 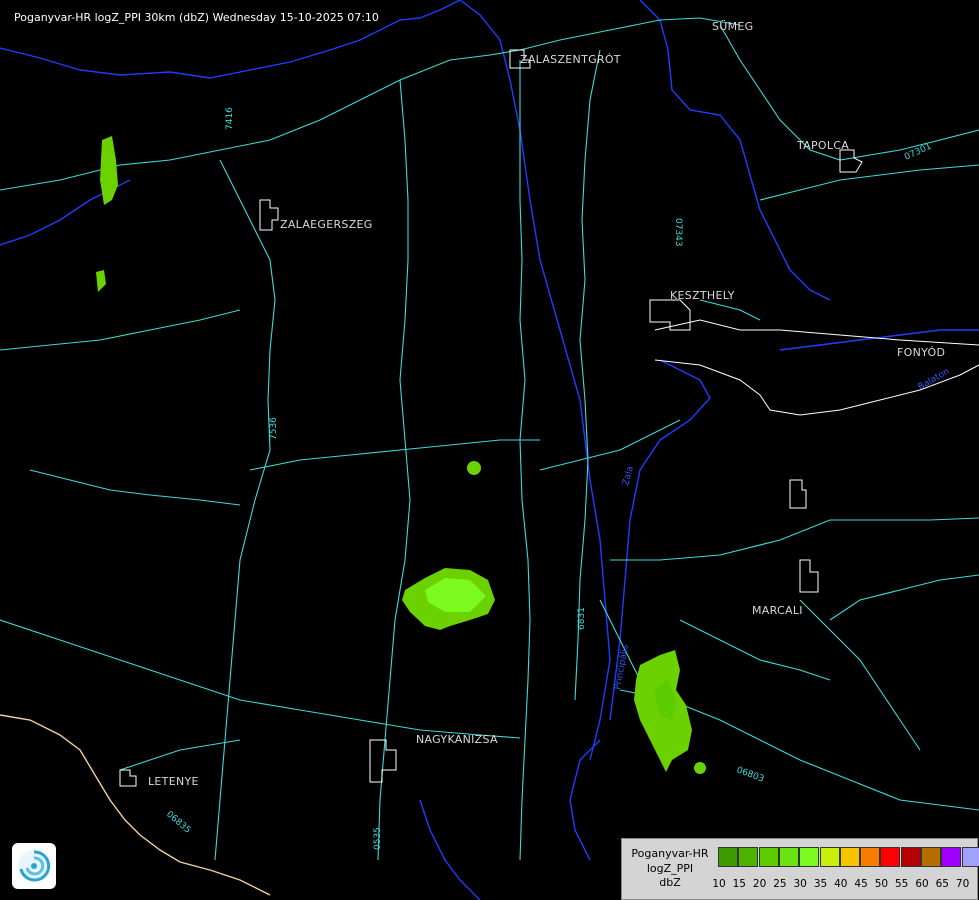 What do you see at coordinates (777, 610) in the screenshot?
I see `city-label-marcali: MARCALI` at bounding box center [777, 610].